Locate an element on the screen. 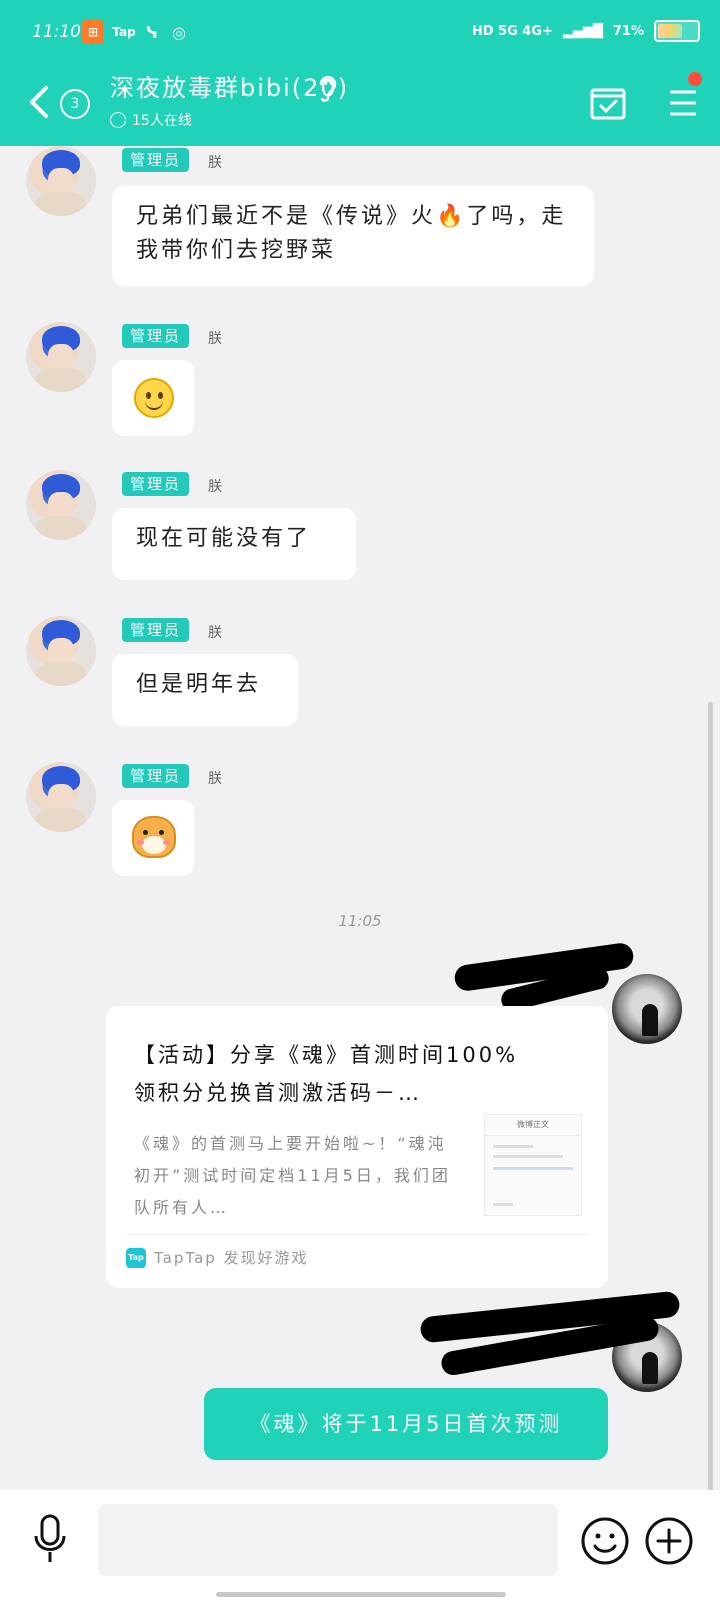 This screenshot has height=1600, width=720. input-bar is located at coordinates (360, 1545).